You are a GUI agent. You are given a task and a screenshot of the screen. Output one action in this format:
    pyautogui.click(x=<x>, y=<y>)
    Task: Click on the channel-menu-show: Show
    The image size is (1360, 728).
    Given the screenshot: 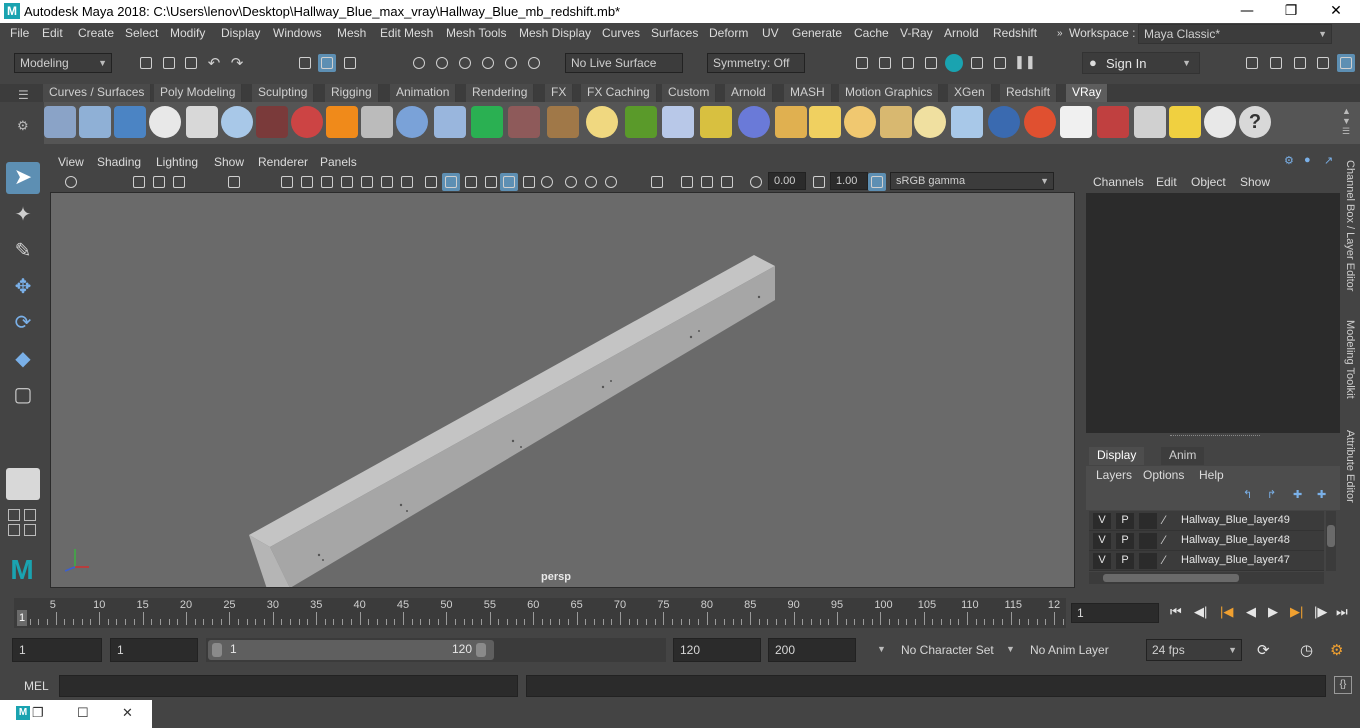 What is the action you would take?
    pyautogui.click(x=1255, y=182)
    